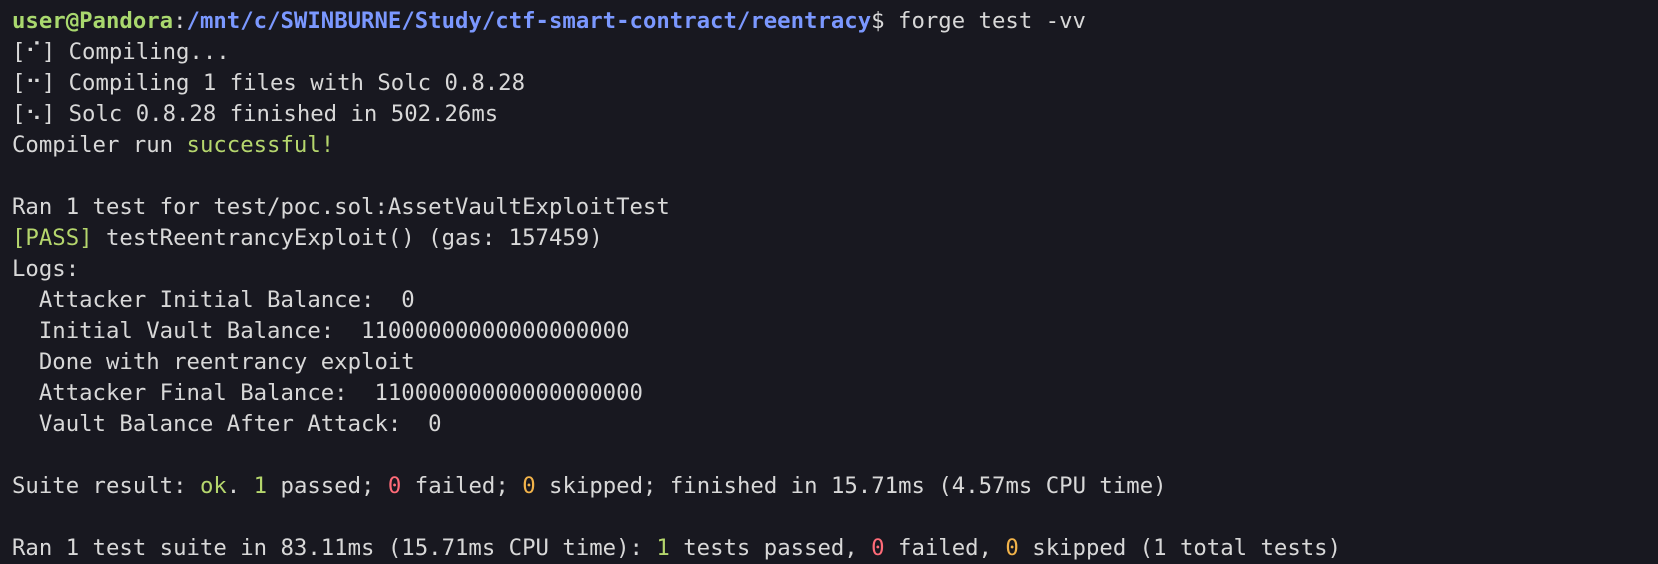 This screenshot has height=564, width=1658. Describe the element at coordinates (1012, 548) in the screenshot. I see `summary-skipped-count: 0` at that location.